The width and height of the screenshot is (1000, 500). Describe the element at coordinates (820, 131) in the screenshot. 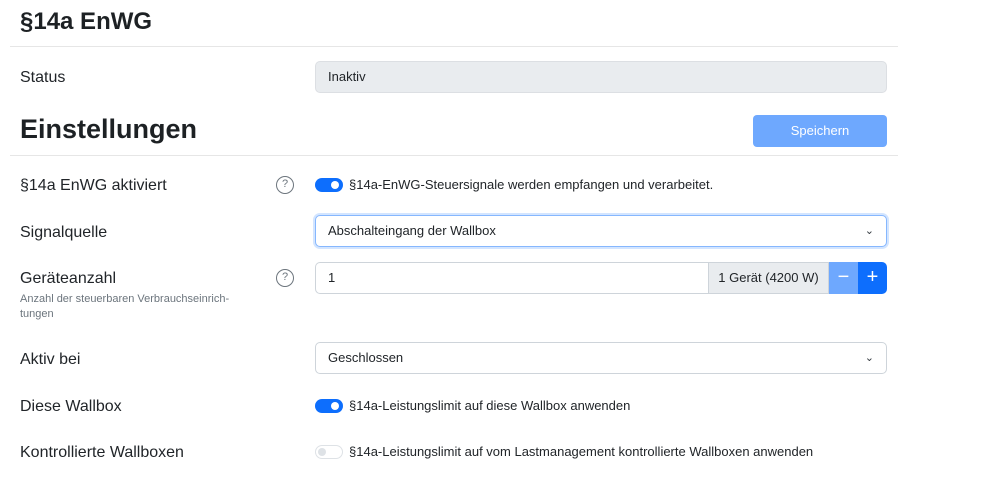

I see `save-button: Speichern` at that location.